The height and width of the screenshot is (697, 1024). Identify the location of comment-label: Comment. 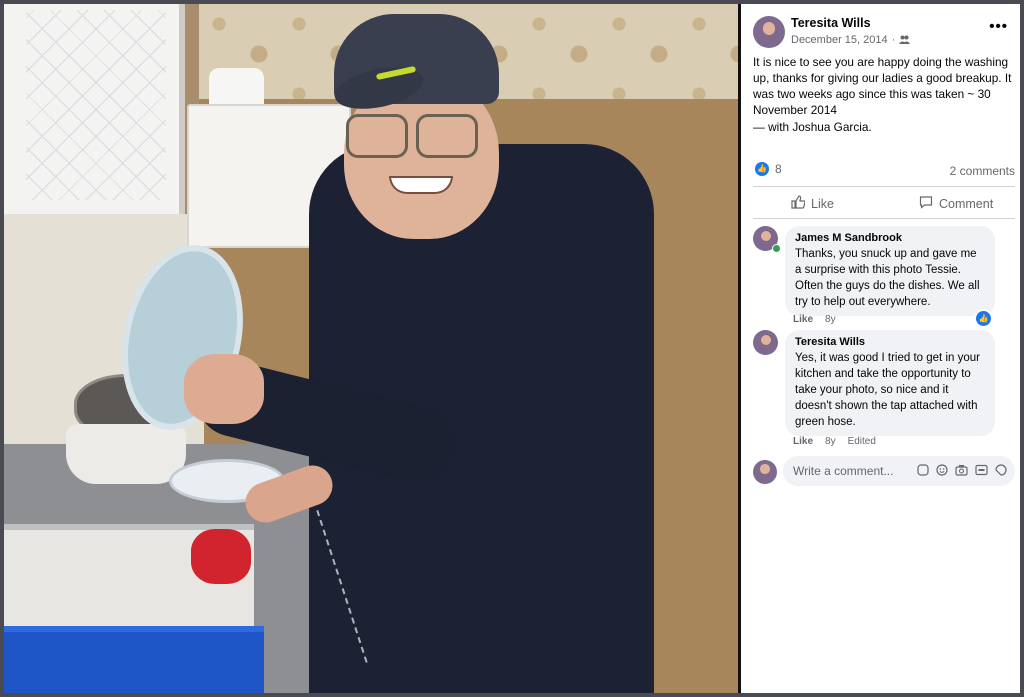
(966, 203).